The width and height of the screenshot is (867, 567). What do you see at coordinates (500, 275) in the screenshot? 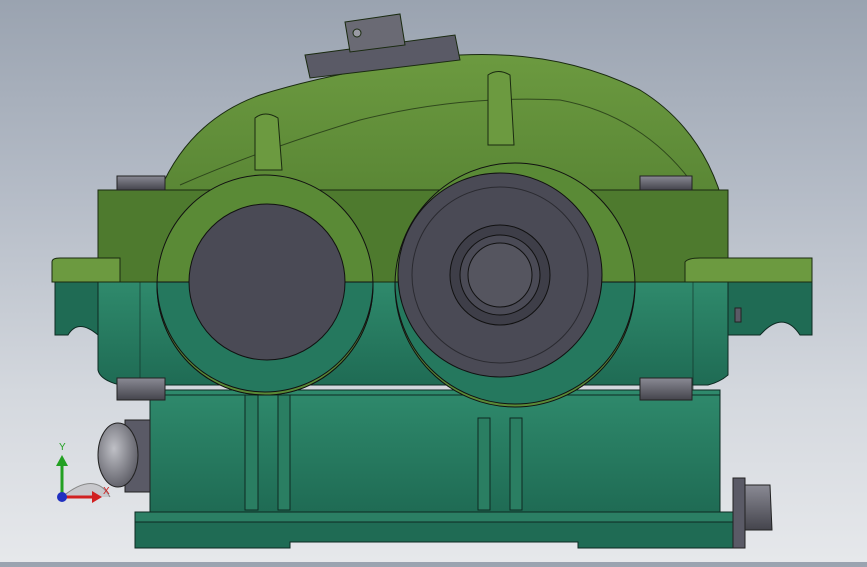
I see `output-shaft` at bounding box center [500, 275].